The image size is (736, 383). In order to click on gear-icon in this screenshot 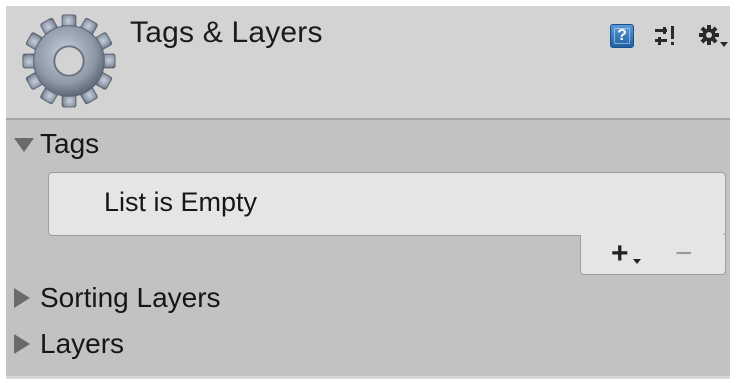, I will do `click(69, 61)`.